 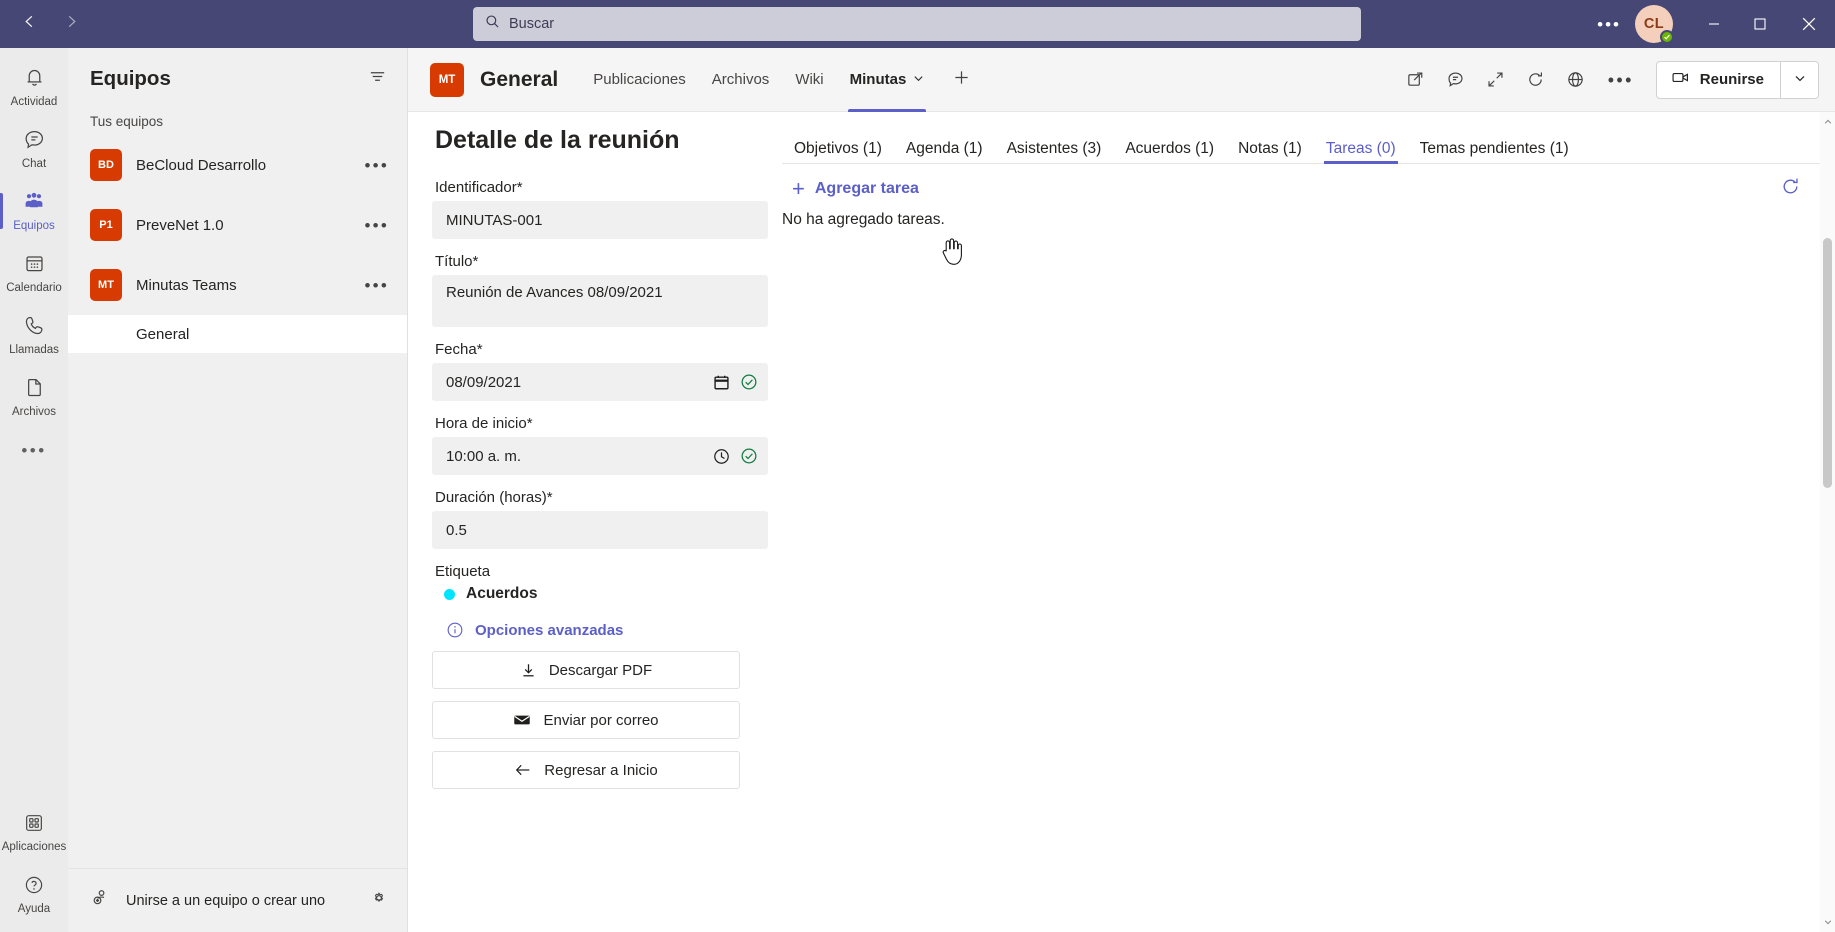 What do you see at coordinates (1054, 148) in the screenshot?
I see `tab-label: Asistentes (3)` at bounding box center [1054, 148].